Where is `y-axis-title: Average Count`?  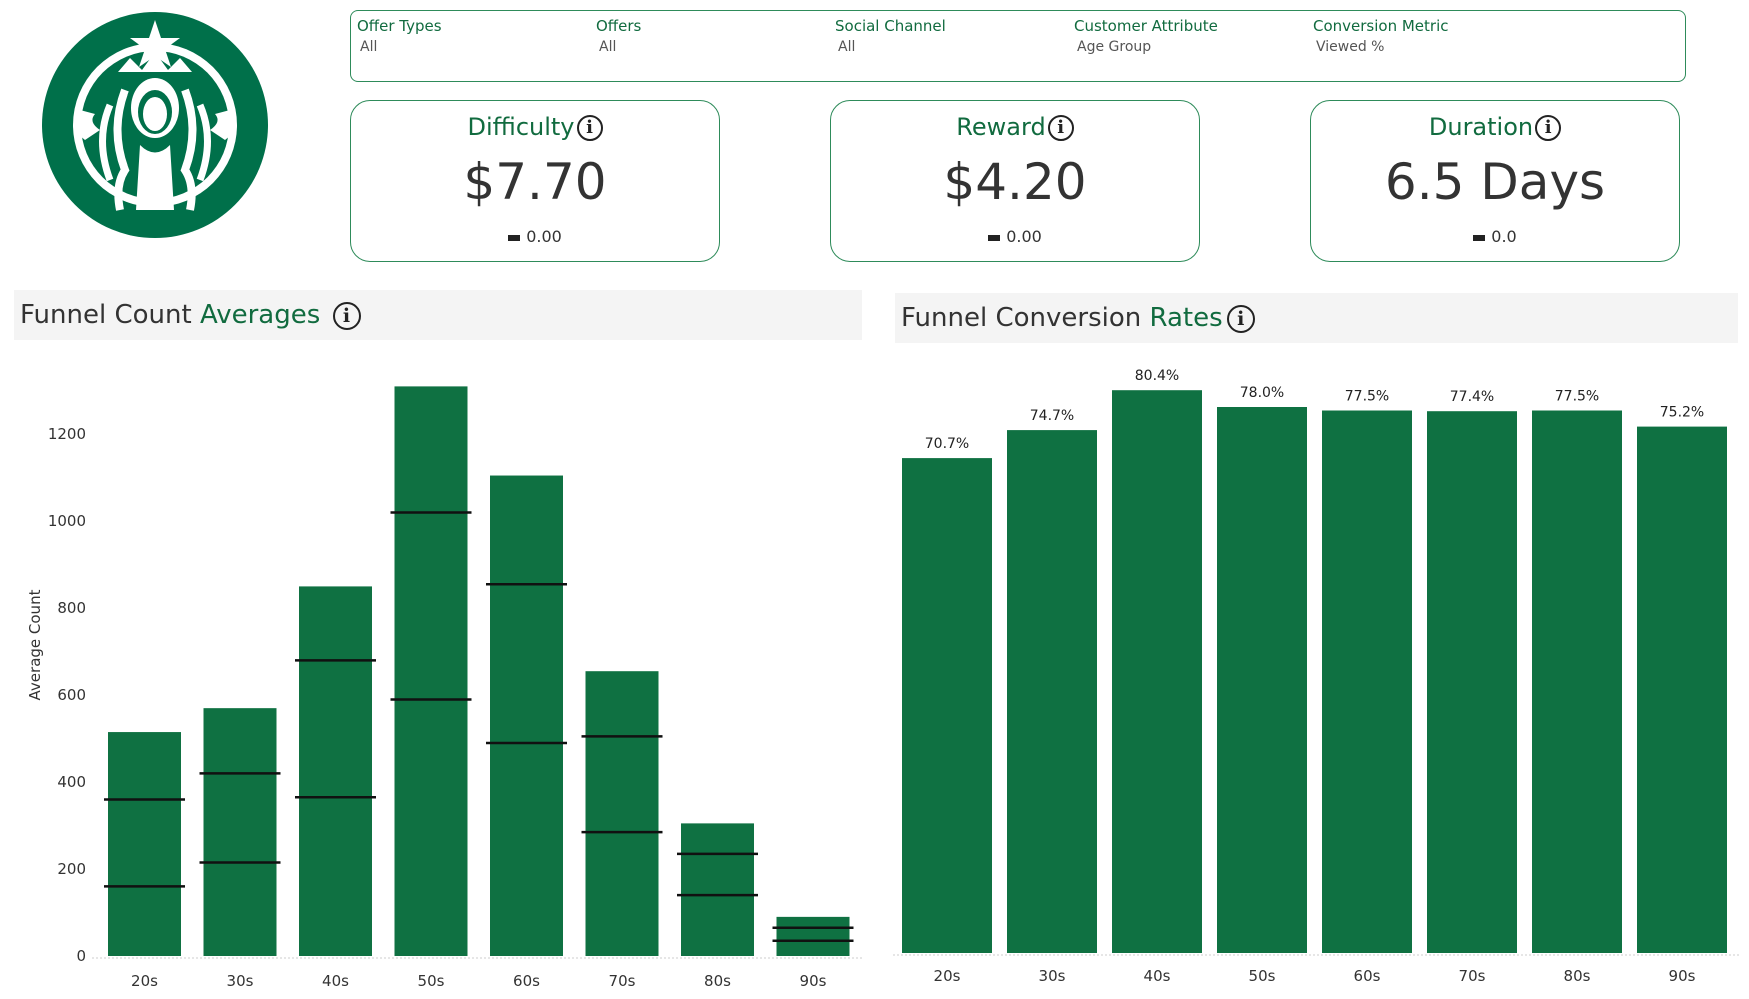
y-axis-title: Average Count is located at coordinates (35, 644).